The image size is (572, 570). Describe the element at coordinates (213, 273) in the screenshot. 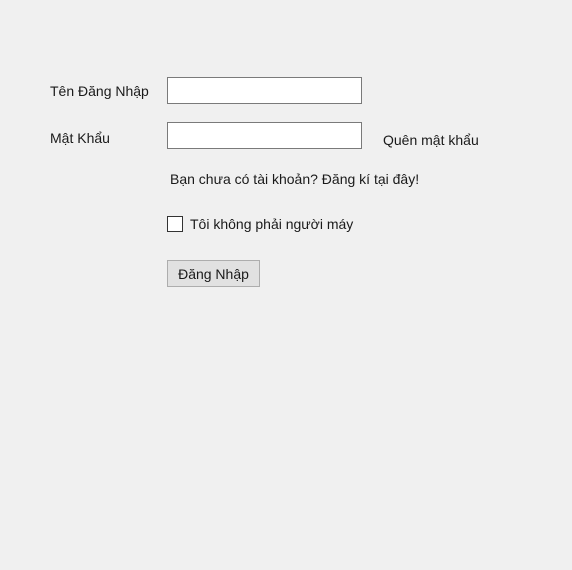

I see `login-button: Đăng Nhập` at that location.